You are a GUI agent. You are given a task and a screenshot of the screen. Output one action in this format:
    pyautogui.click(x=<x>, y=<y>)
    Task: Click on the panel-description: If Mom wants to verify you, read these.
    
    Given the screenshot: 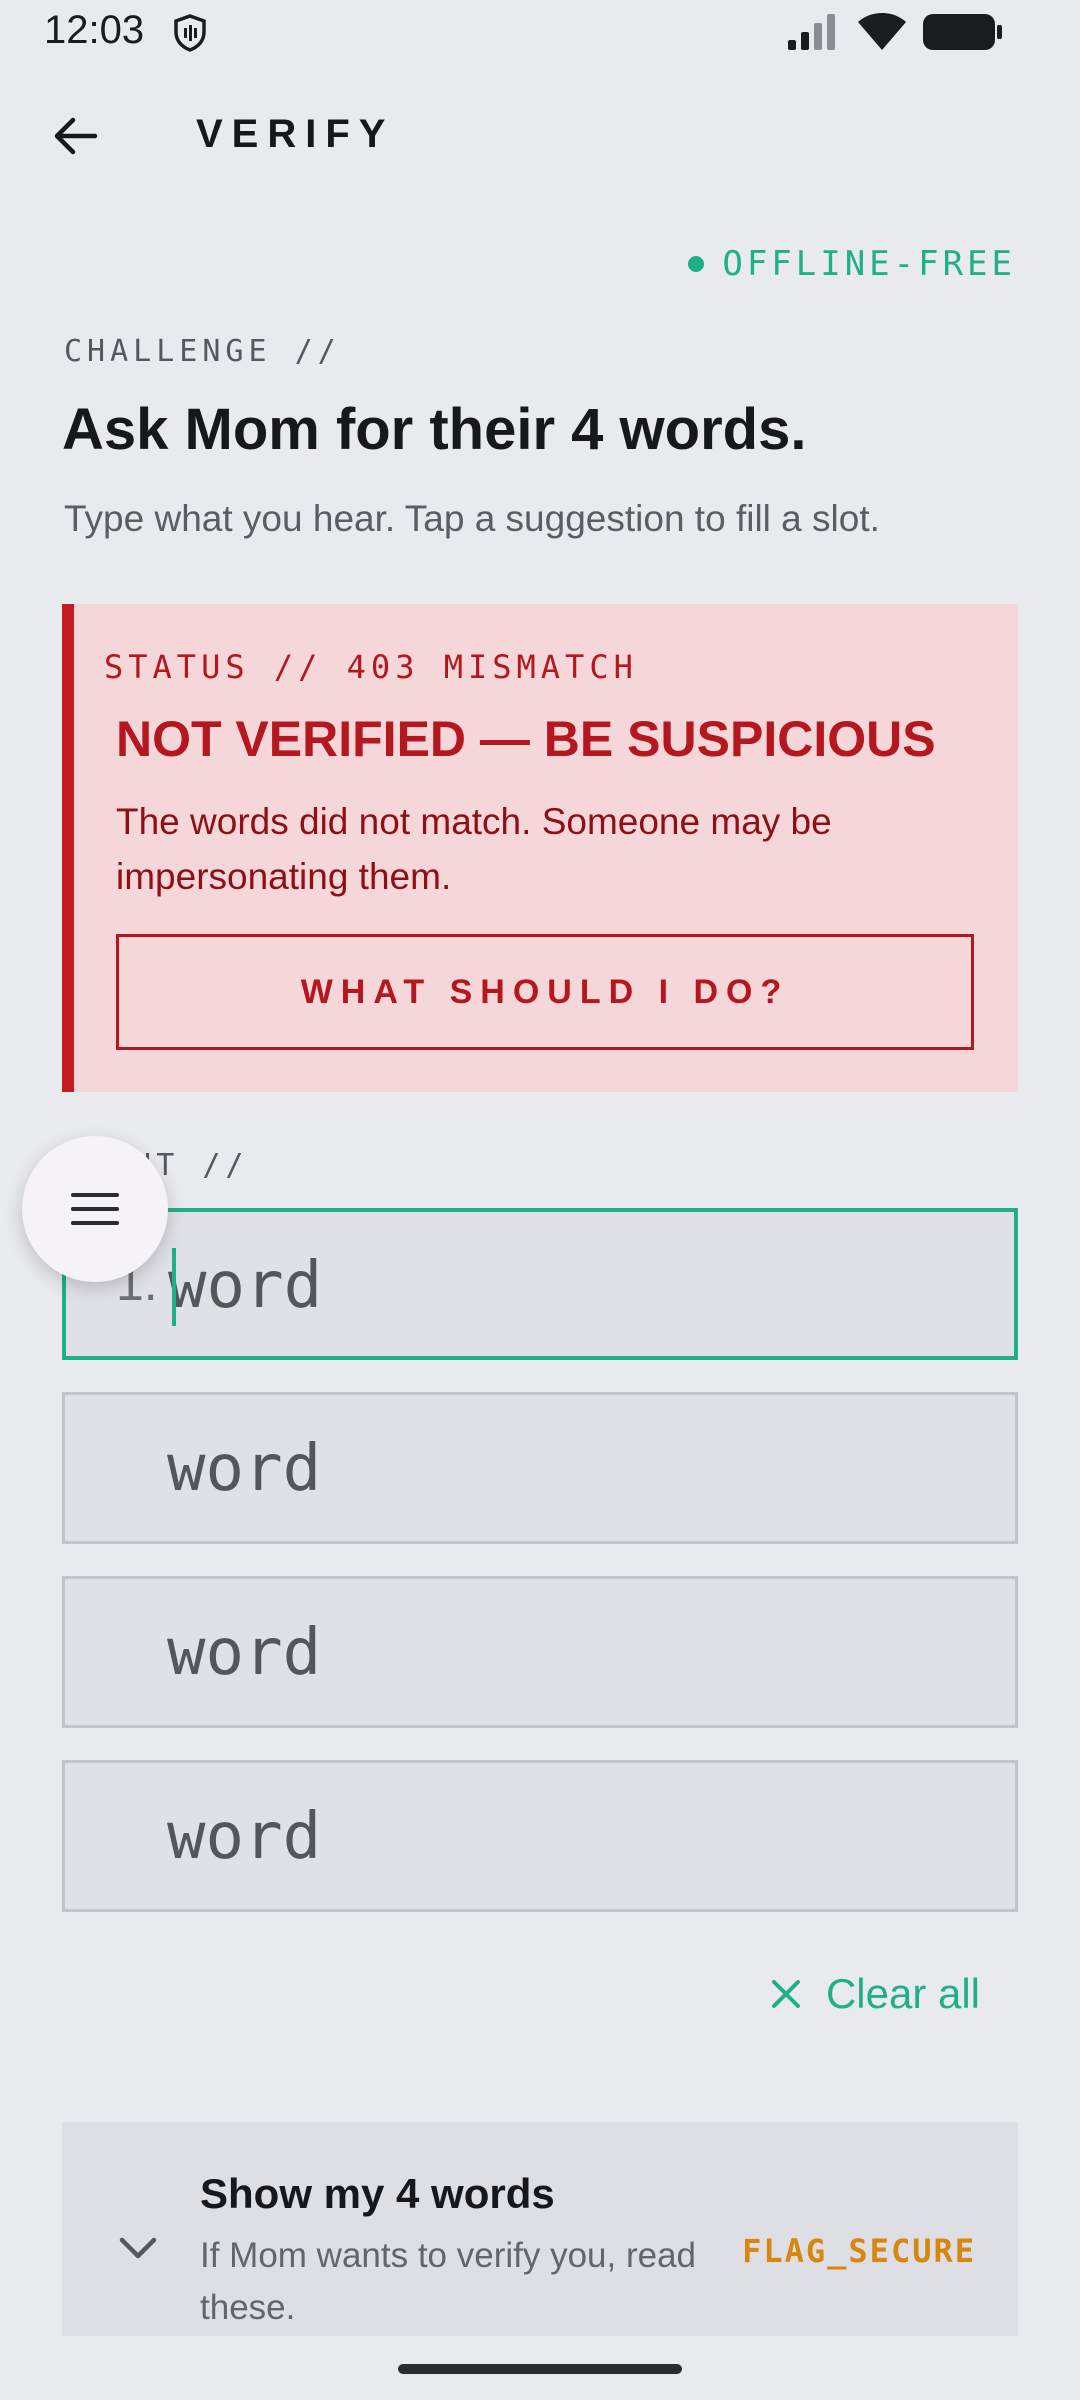 What is the action you would take?
    pyautogui.click(x=448, y=2281)
    